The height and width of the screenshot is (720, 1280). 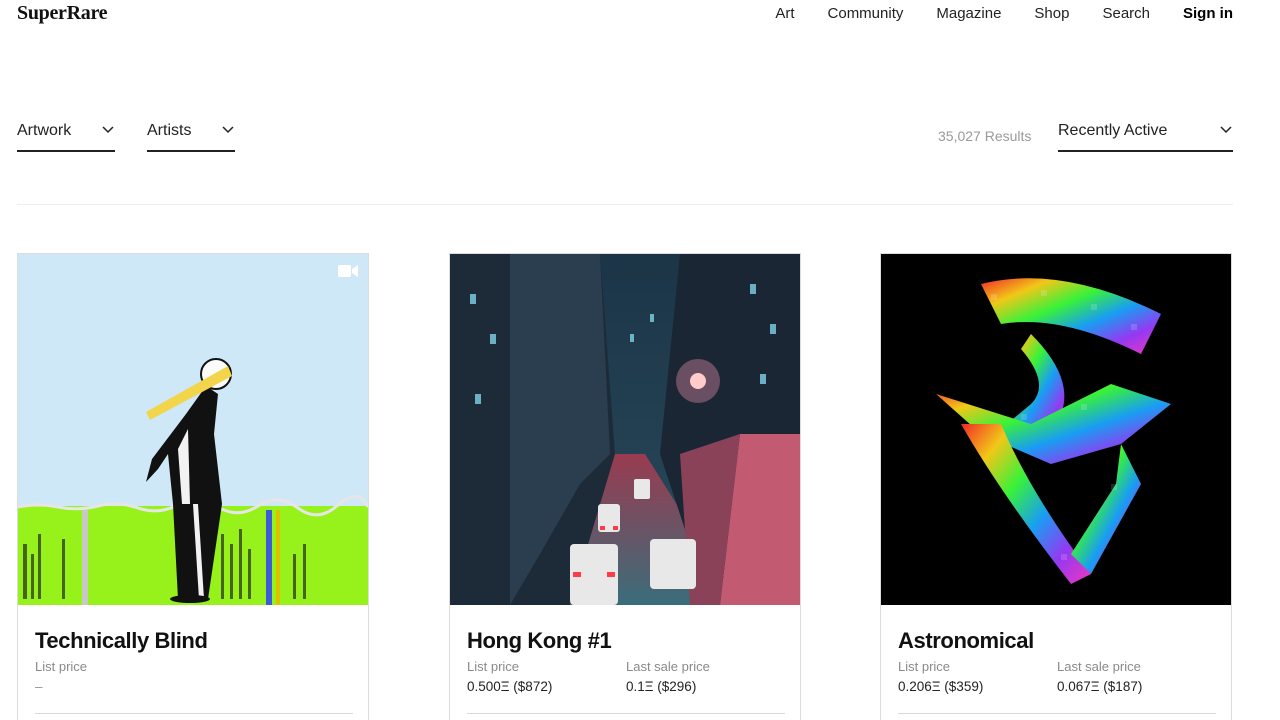 I want to click on artwork-dropdown: Artwork, so click(x=66, y=135).